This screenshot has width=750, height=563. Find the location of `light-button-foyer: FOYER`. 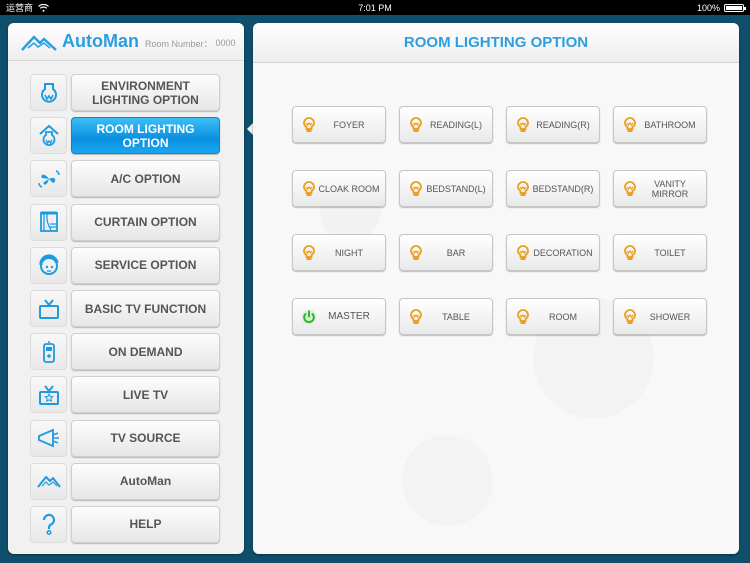

light-button-foyer: FOYER is located at coordinates (339, 124).